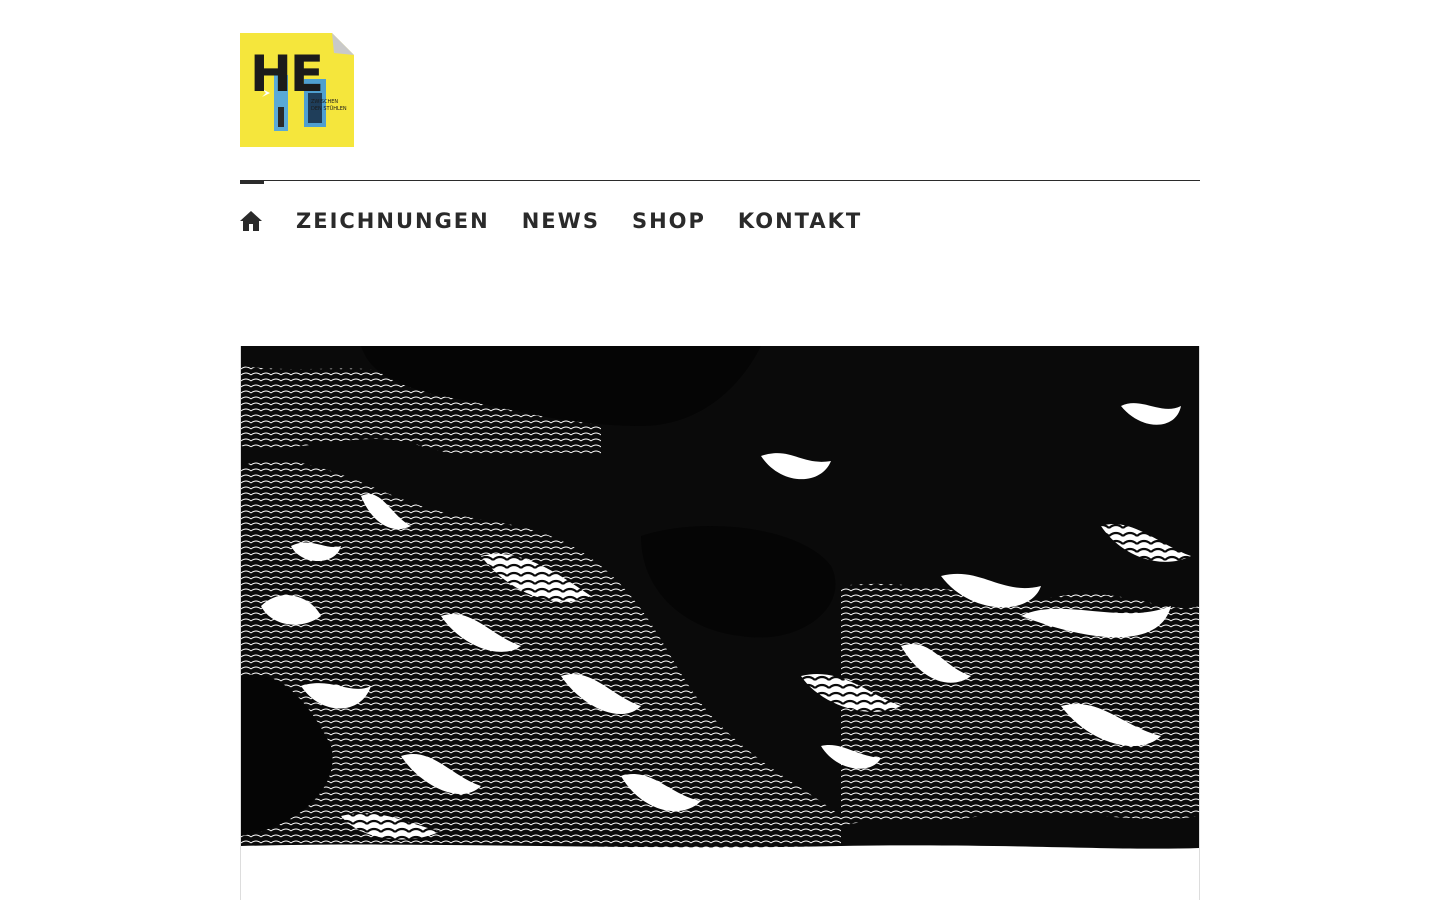 Image resolution: width=1440 pixels, height=900 pixels. What do you see at coordinates (800, 221) in the screenshot?
I see `nav-item-kontakt: KONTAKT` at bounding box center [800, 221].